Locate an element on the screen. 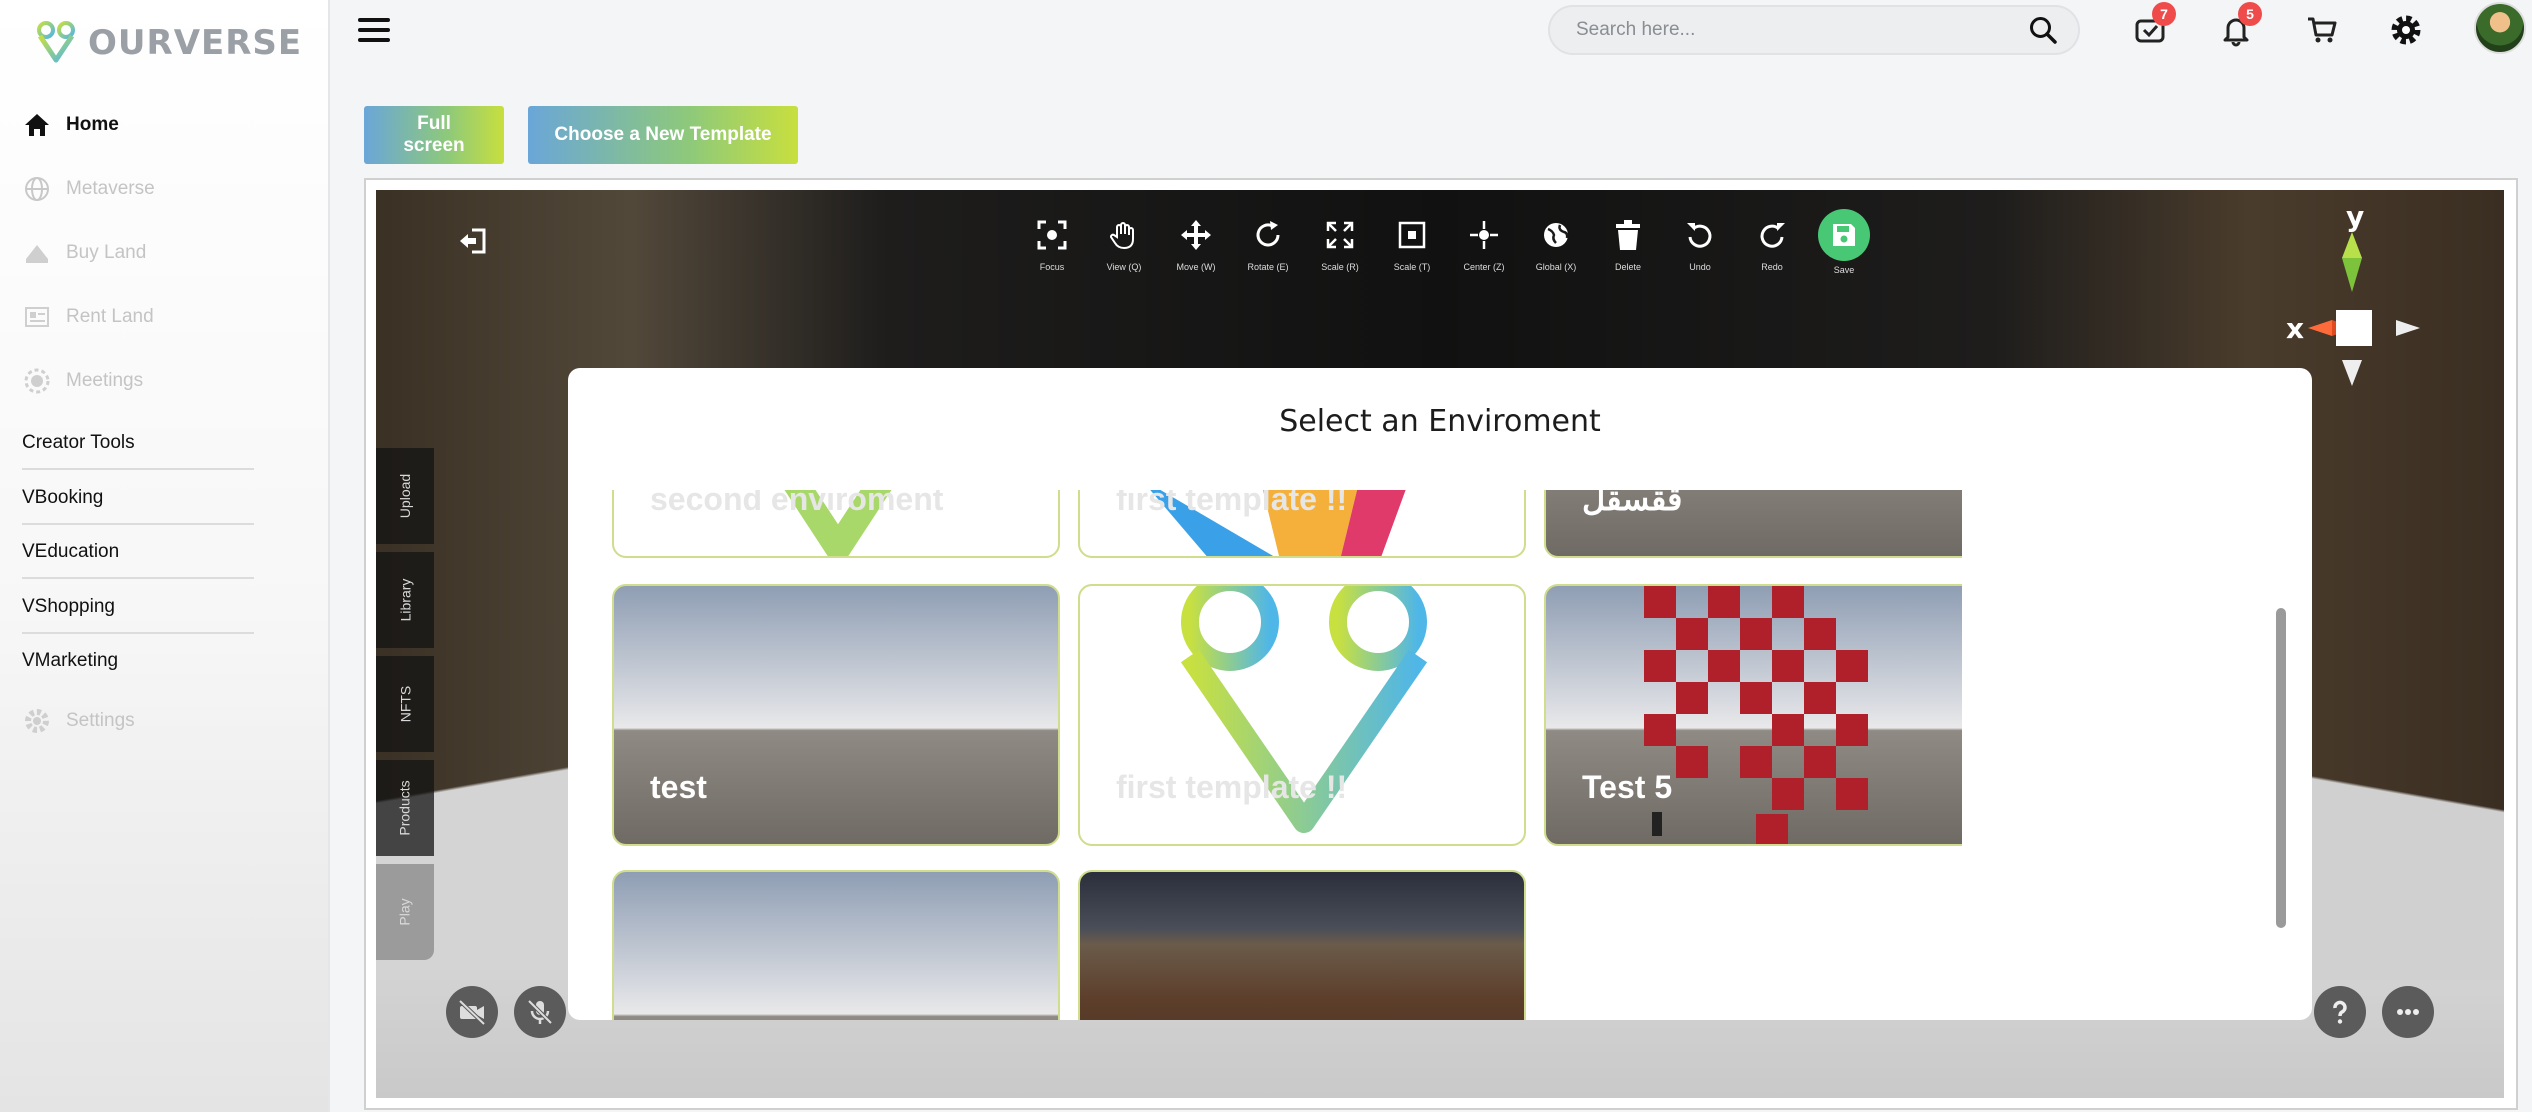 The width and height of the screenshot is (2532, 1112). environment-card: Test 5 is located at coordinates (1753, 715).